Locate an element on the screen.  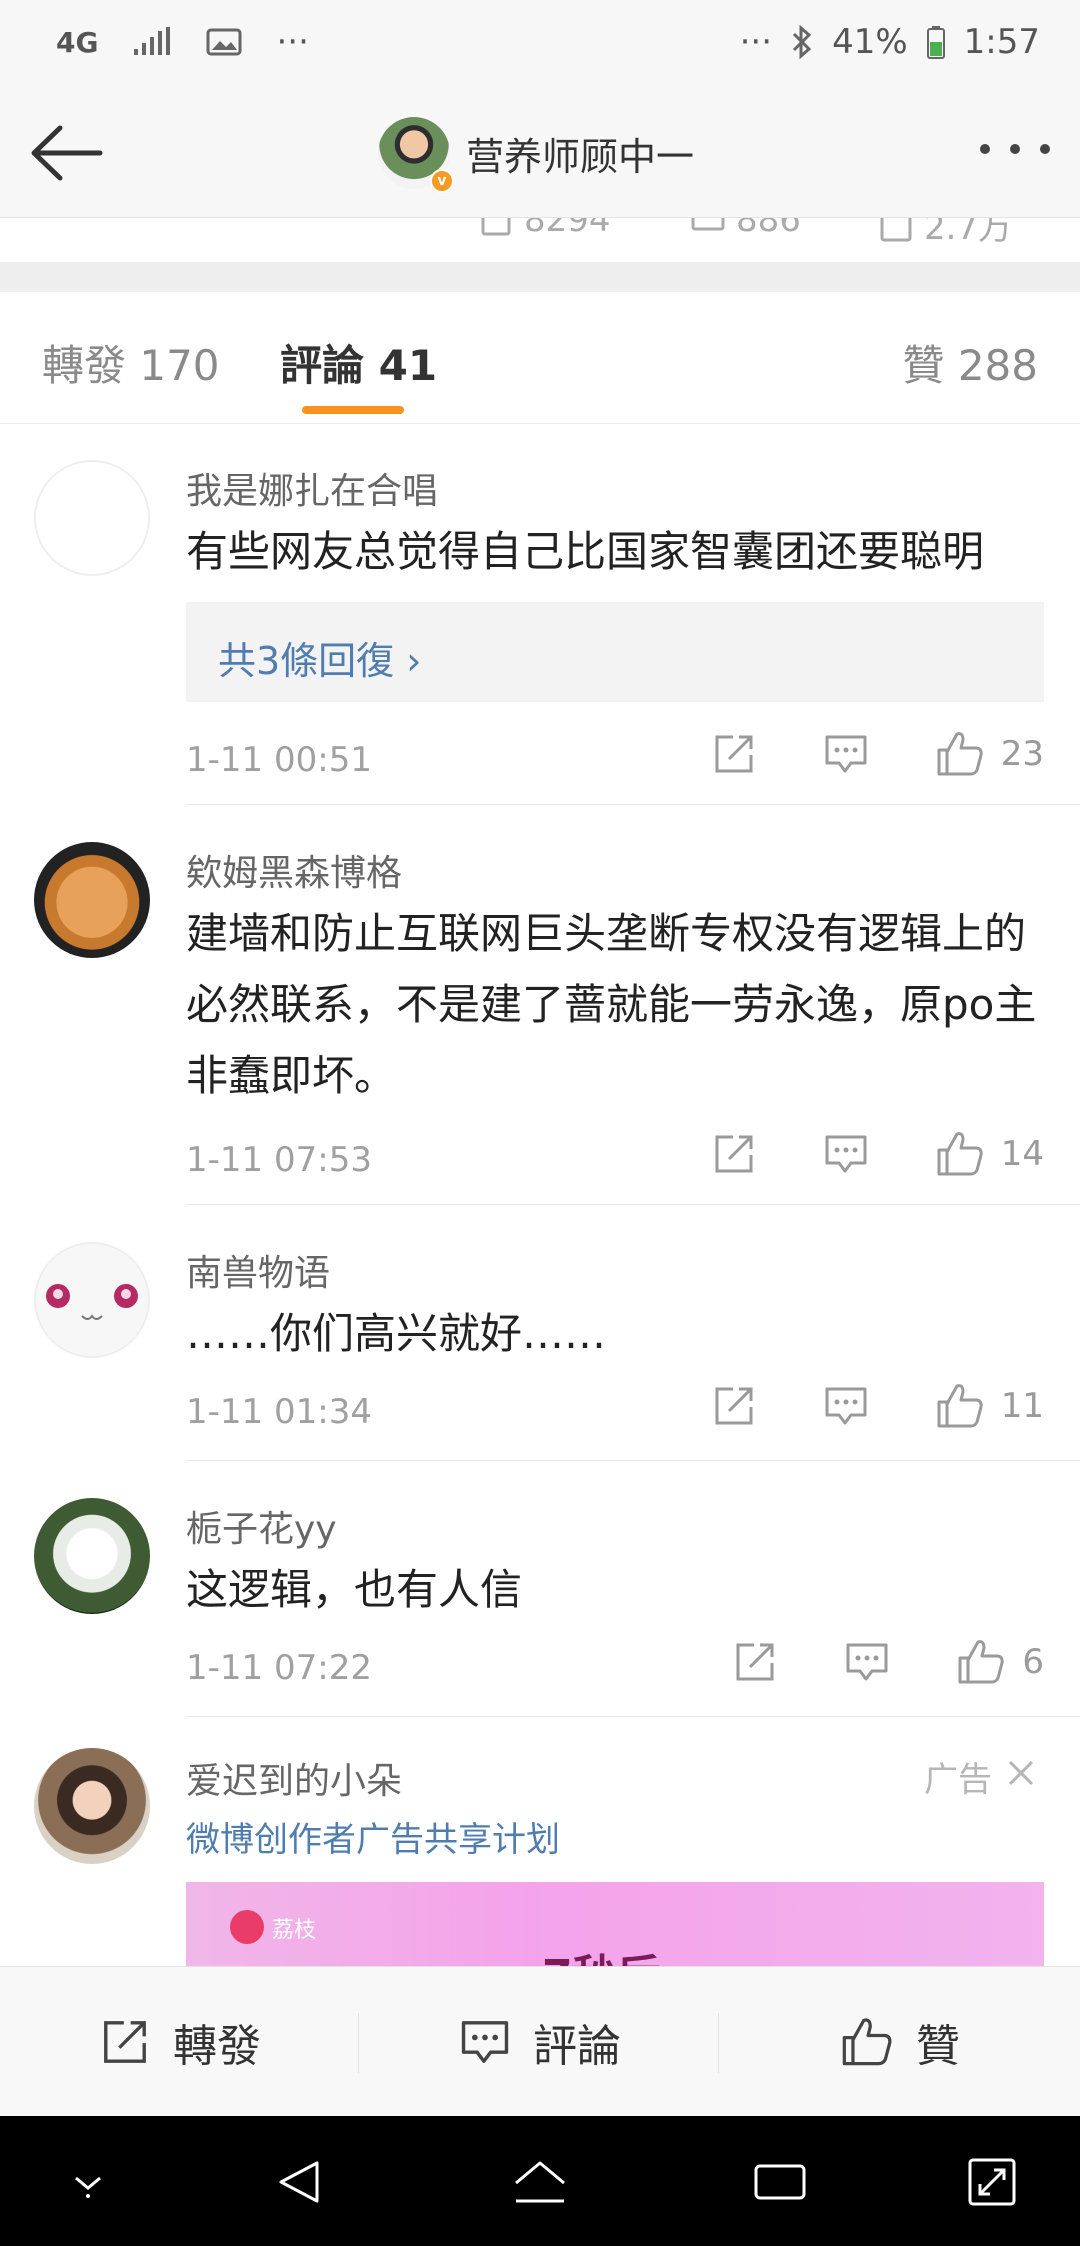
back-button is located at coordinates (66, 153).